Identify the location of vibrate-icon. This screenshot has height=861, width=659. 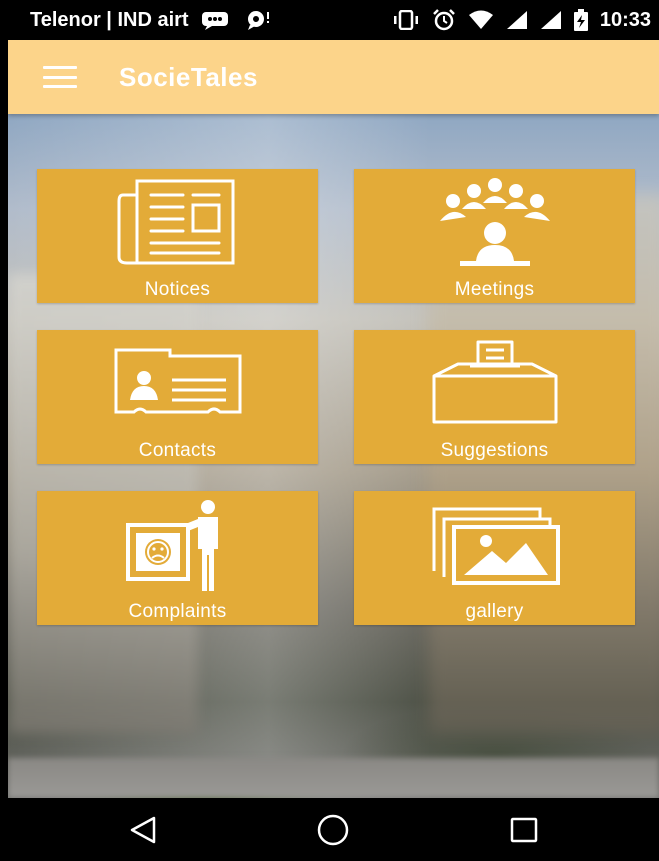
(406, 20).